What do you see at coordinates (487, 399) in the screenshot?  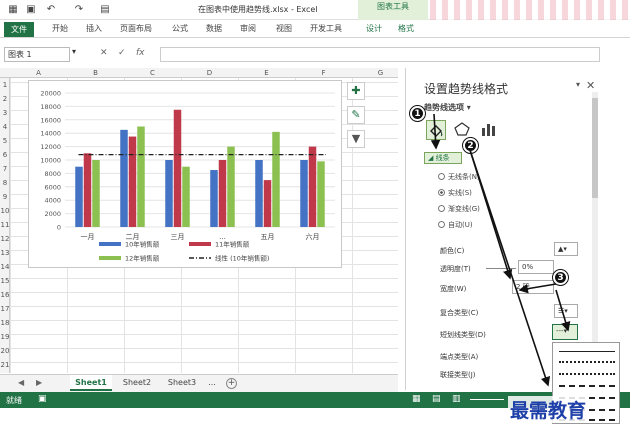 I see `zoom-slider` at bounding box center [487, 399].